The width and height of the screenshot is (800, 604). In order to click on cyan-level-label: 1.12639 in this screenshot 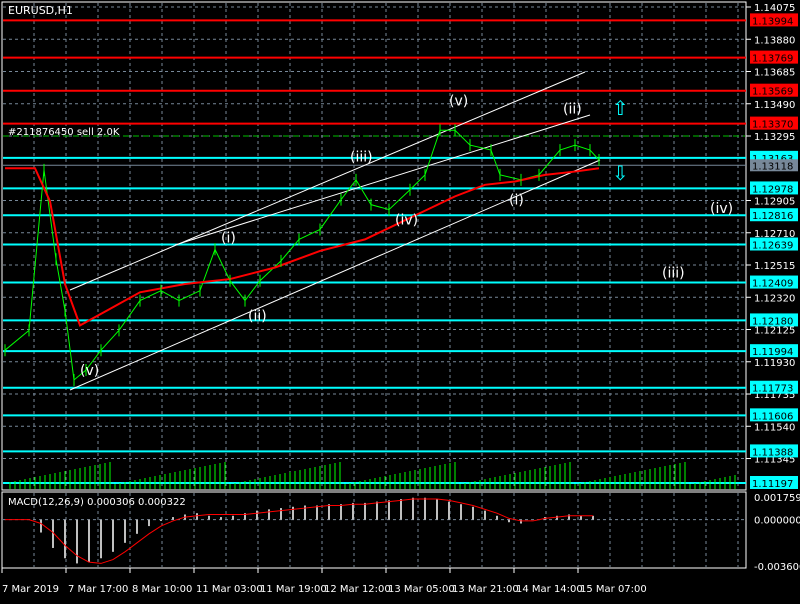, I will do `click(772, 246)`.